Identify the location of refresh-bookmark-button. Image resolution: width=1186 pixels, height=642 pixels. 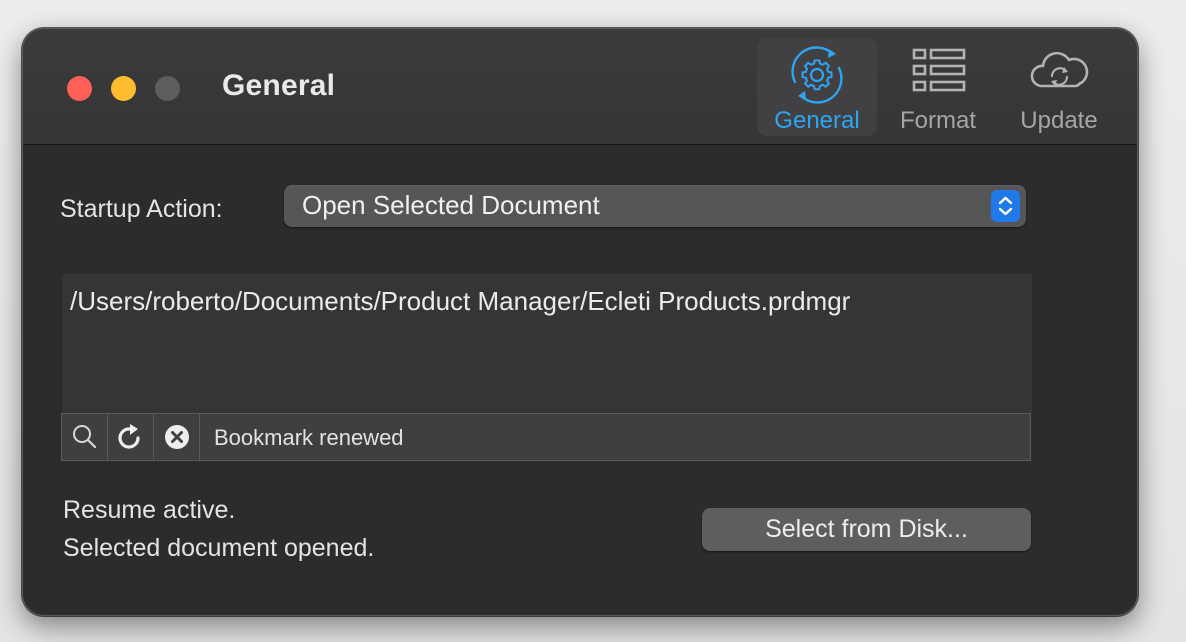
(131, 437).